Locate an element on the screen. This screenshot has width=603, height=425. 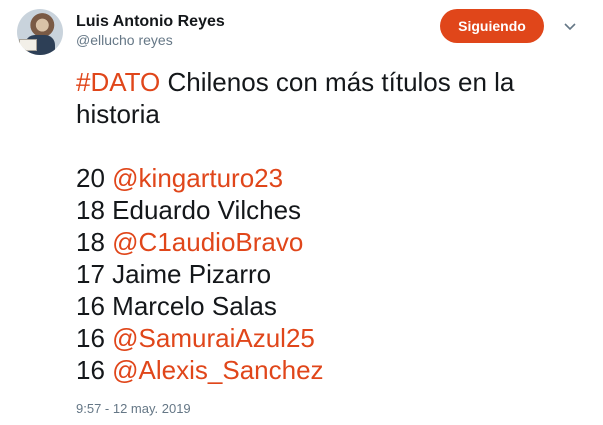
title-count: 20 is located at coordinates (90, 178).